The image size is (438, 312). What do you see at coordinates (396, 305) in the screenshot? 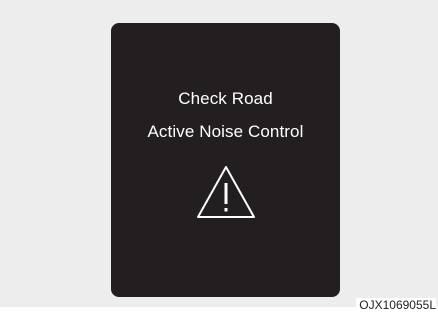
I see `figure-code: OJX1069055L` at bounding box center [396, 305].